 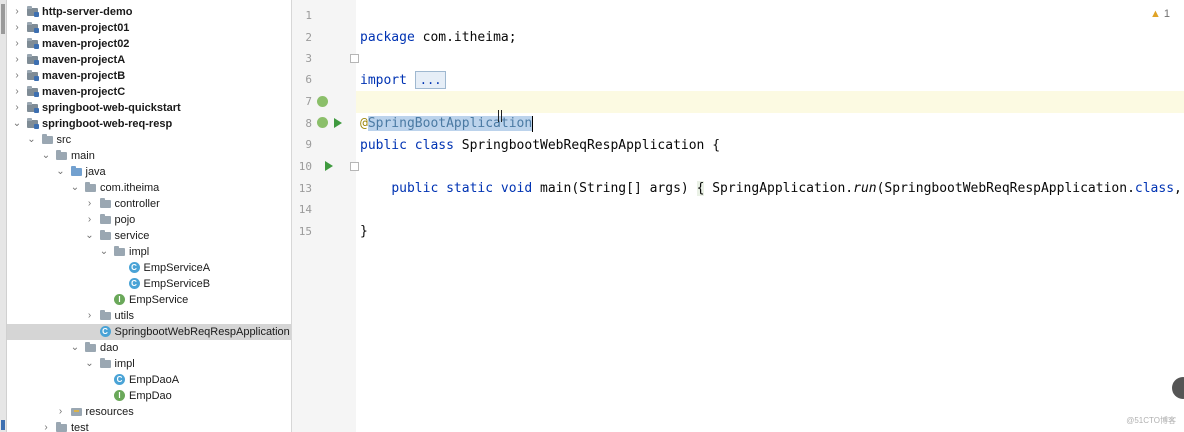 What do you see at coordinates (177, 268) in the screenshot?
I see `tree-item-label: EmpServiceA` at bounding box center [177, 268].